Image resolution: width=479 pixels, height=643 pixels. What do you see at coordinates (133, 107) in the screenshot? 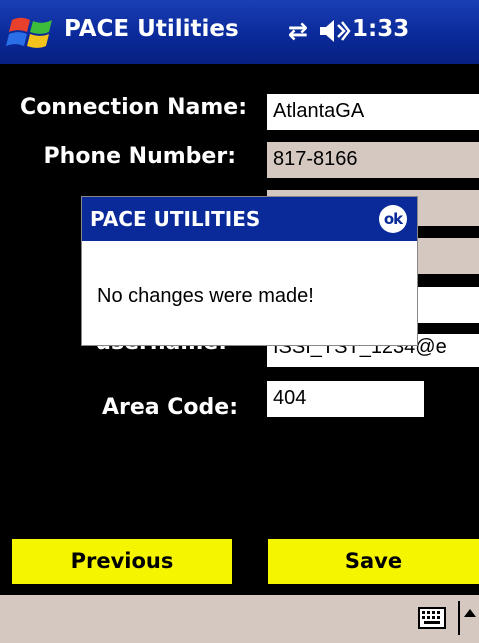
I see `connection-name-label: Connection Name:` at bounding box center [133, 107].